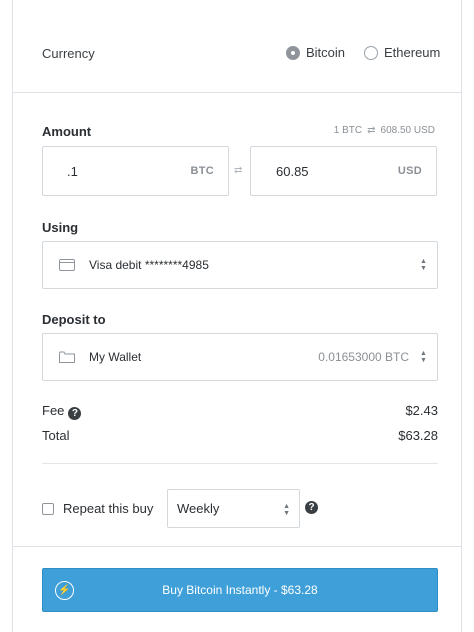  Describe the element at coordinates (149, 265) in the screenshot. I see `payment-method-value: Visa debit ********4985` at that location.